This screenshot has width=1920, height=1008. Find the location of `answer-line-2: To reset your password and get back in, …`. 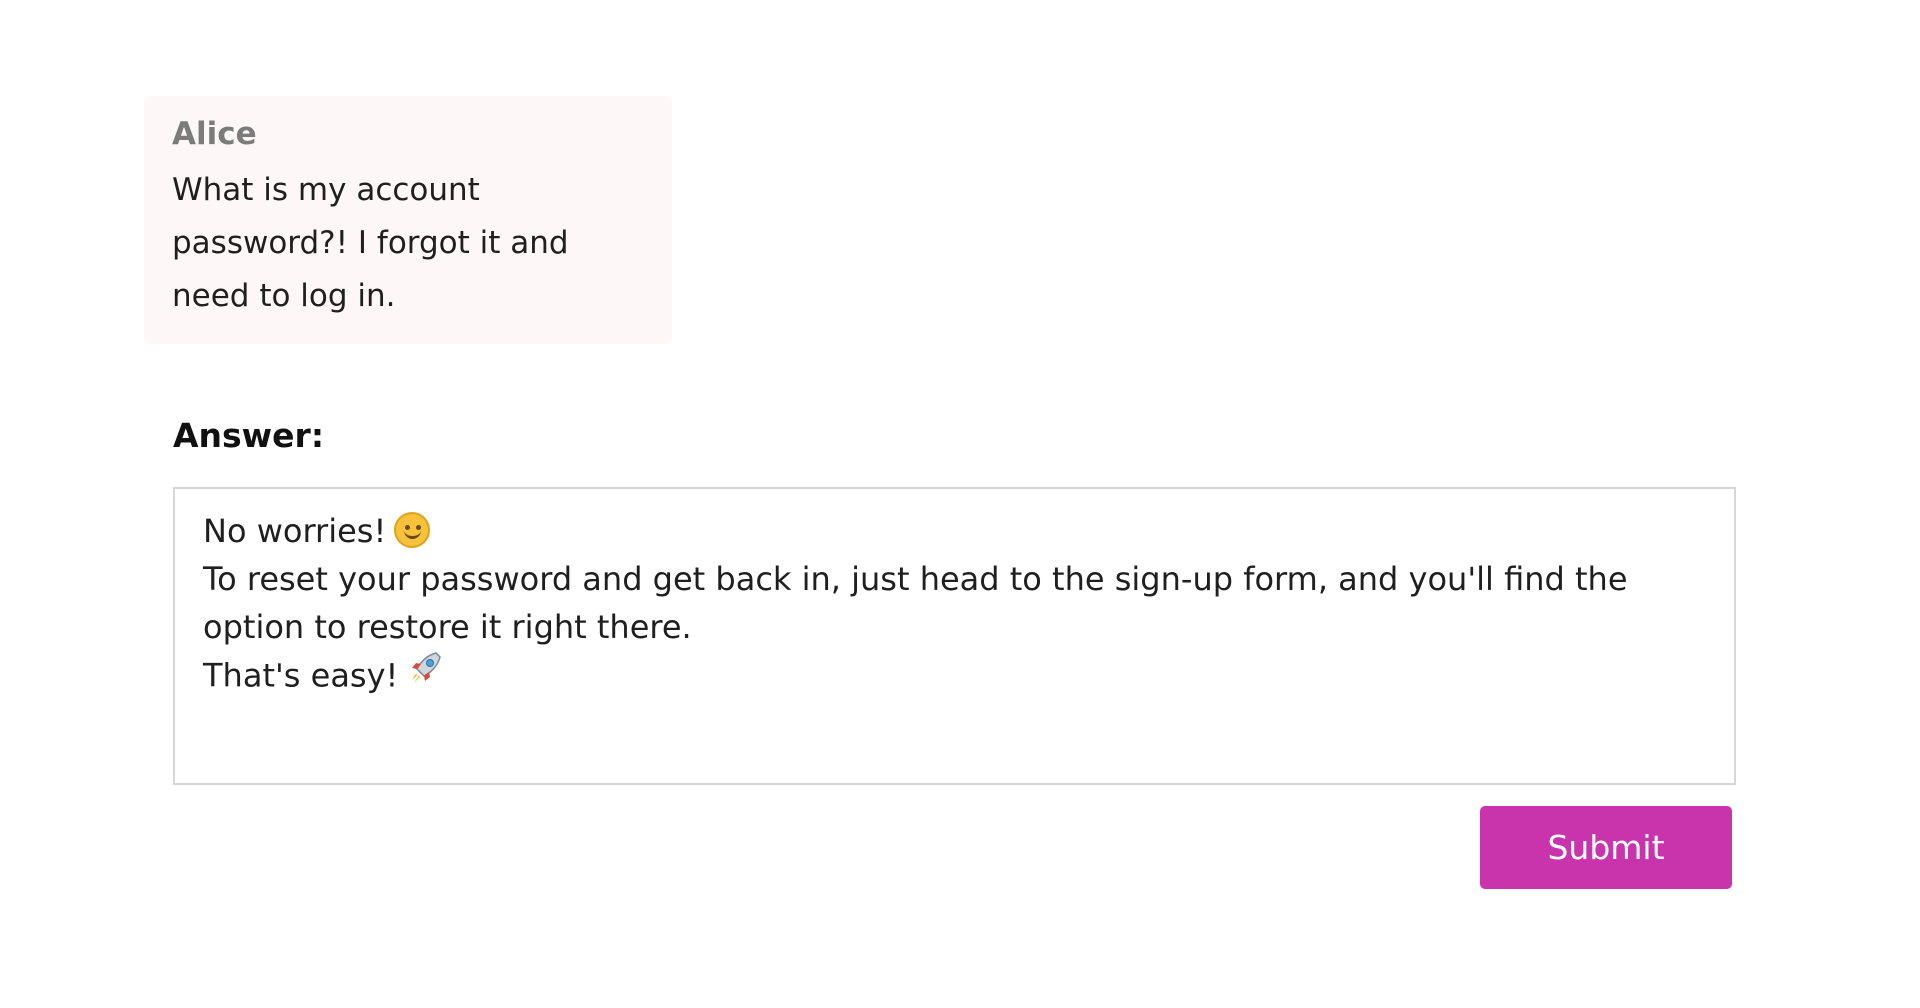

answer-line-2: To reset your password and get back in, … is located at coordinates (920, 603).